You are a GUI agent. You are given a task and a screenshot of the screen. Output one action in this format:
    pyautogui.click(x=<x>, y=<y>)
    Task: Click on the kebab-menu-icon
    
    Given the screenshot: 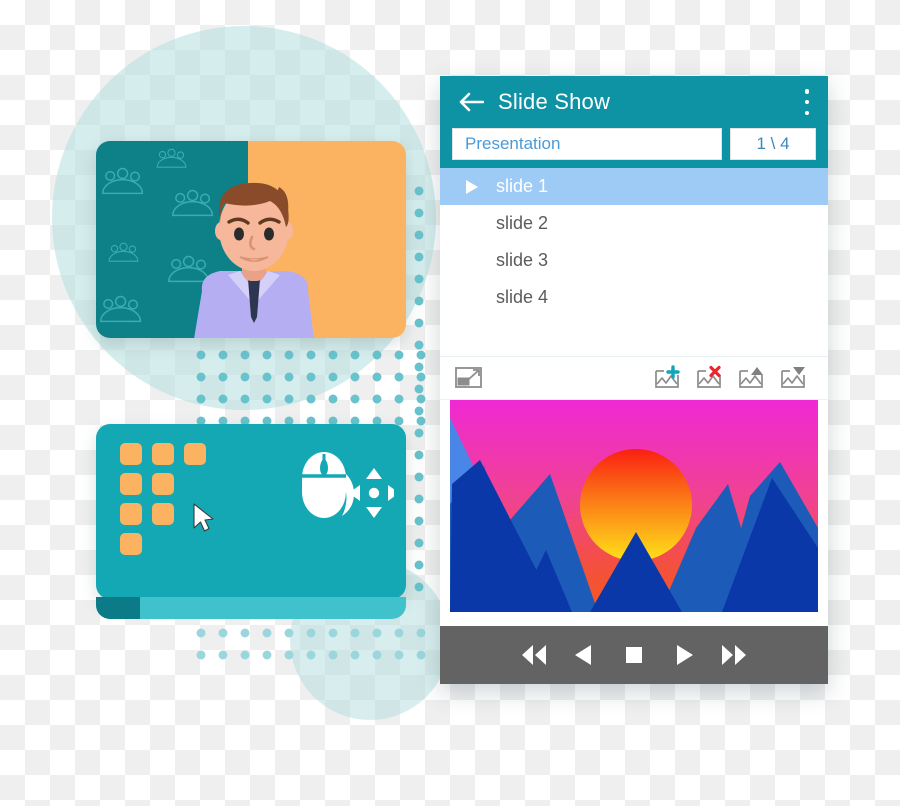 What is the action you would take?
    pyautogui.click(x=807, y=102)
    